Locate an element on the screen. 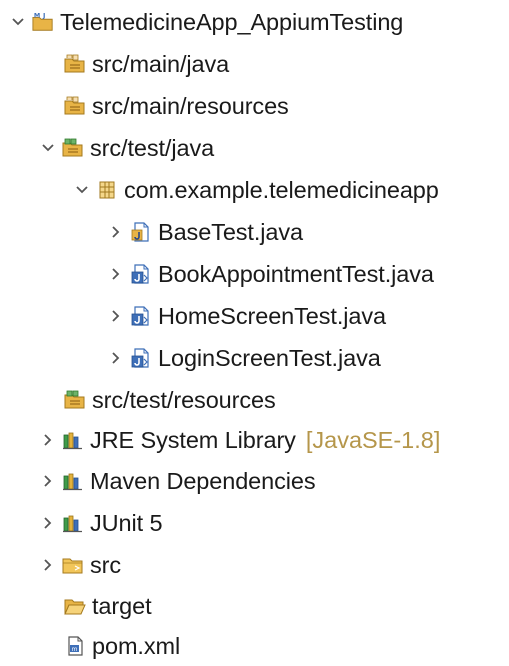 Image resolution: width=509 pixels, height=666 pixels. tree-item-label: BaseTest.java is located at coordinates (231, 231).